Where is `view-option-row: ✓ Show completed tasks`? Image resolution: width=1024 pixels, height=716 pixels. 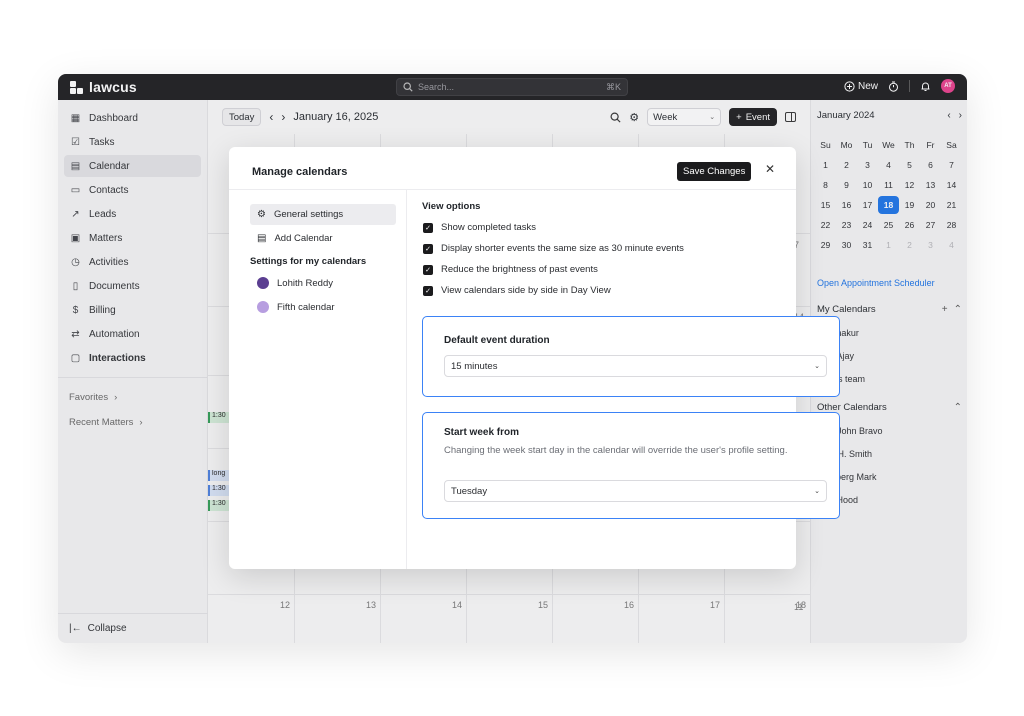 view-option-row: ✓ Show completed tasks is located at coordinates (479, 227).